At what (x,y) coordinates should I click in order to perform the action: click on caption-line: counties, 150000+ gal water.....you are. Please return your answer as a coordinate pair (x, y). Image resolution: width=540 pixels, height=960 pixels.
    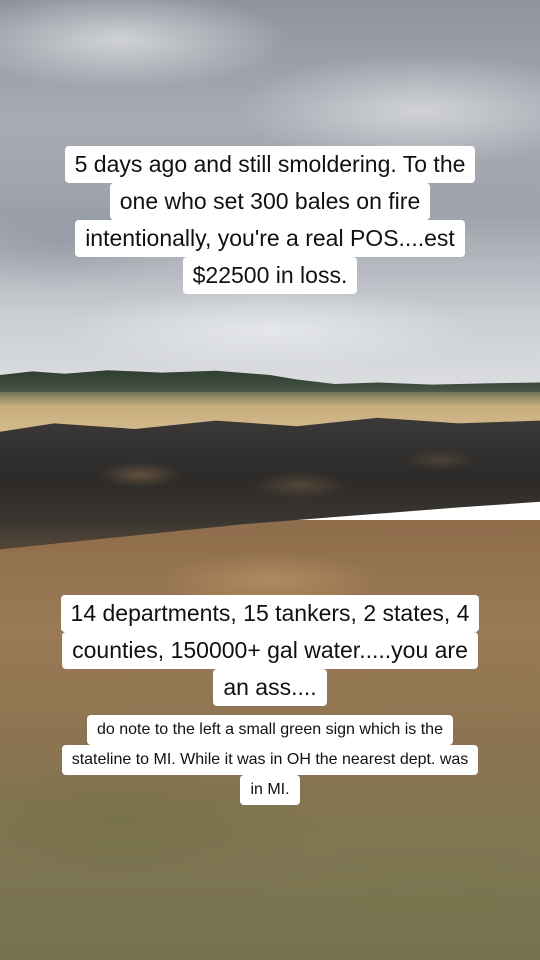
    Looking at the image, I should click on (270, 650).